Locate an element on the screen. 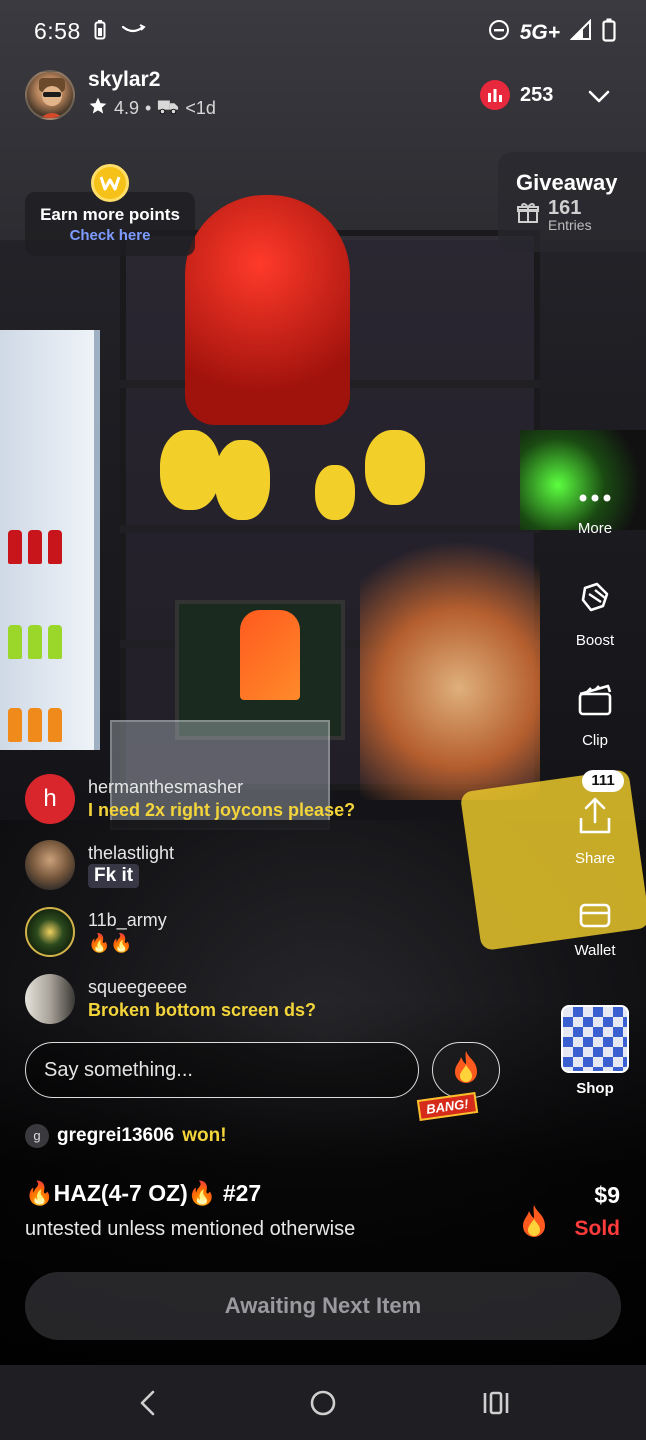 The image size is (646, 1440). star-icon is located at coordinates (98, 108).